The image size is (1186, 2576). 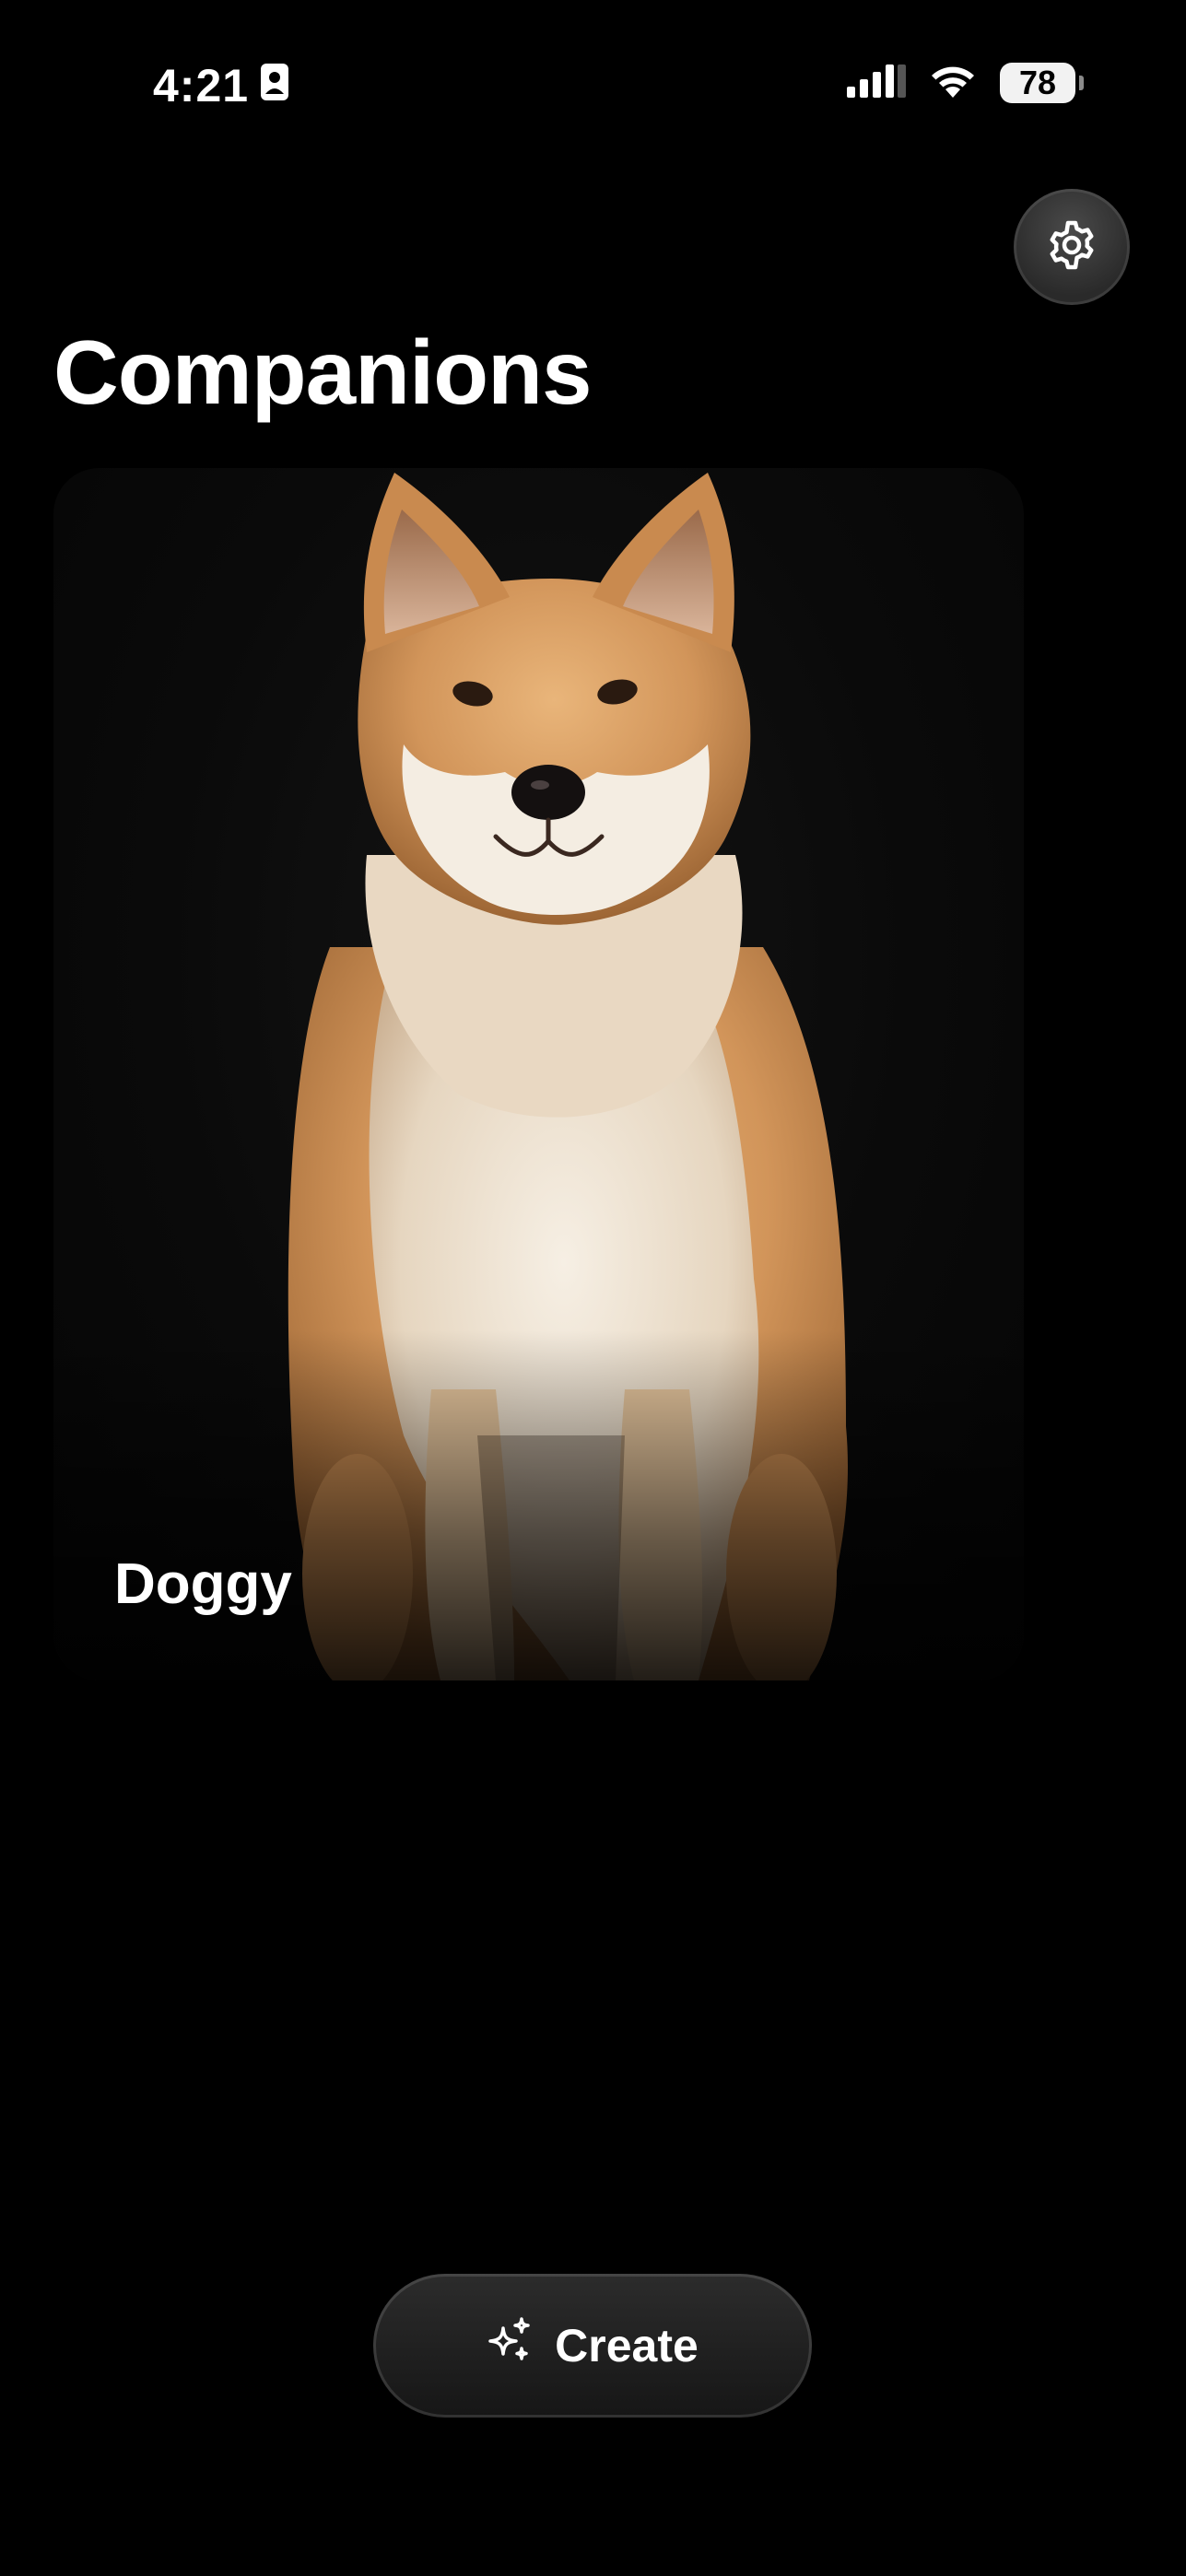 I want to click on create-button: Create, so click(x=592, y=2346).